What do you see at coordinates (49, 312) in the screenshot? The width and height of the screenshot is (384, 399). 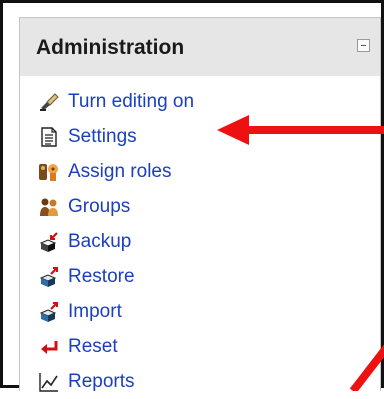 I see `import-icon` at bounding box center [49, 312].